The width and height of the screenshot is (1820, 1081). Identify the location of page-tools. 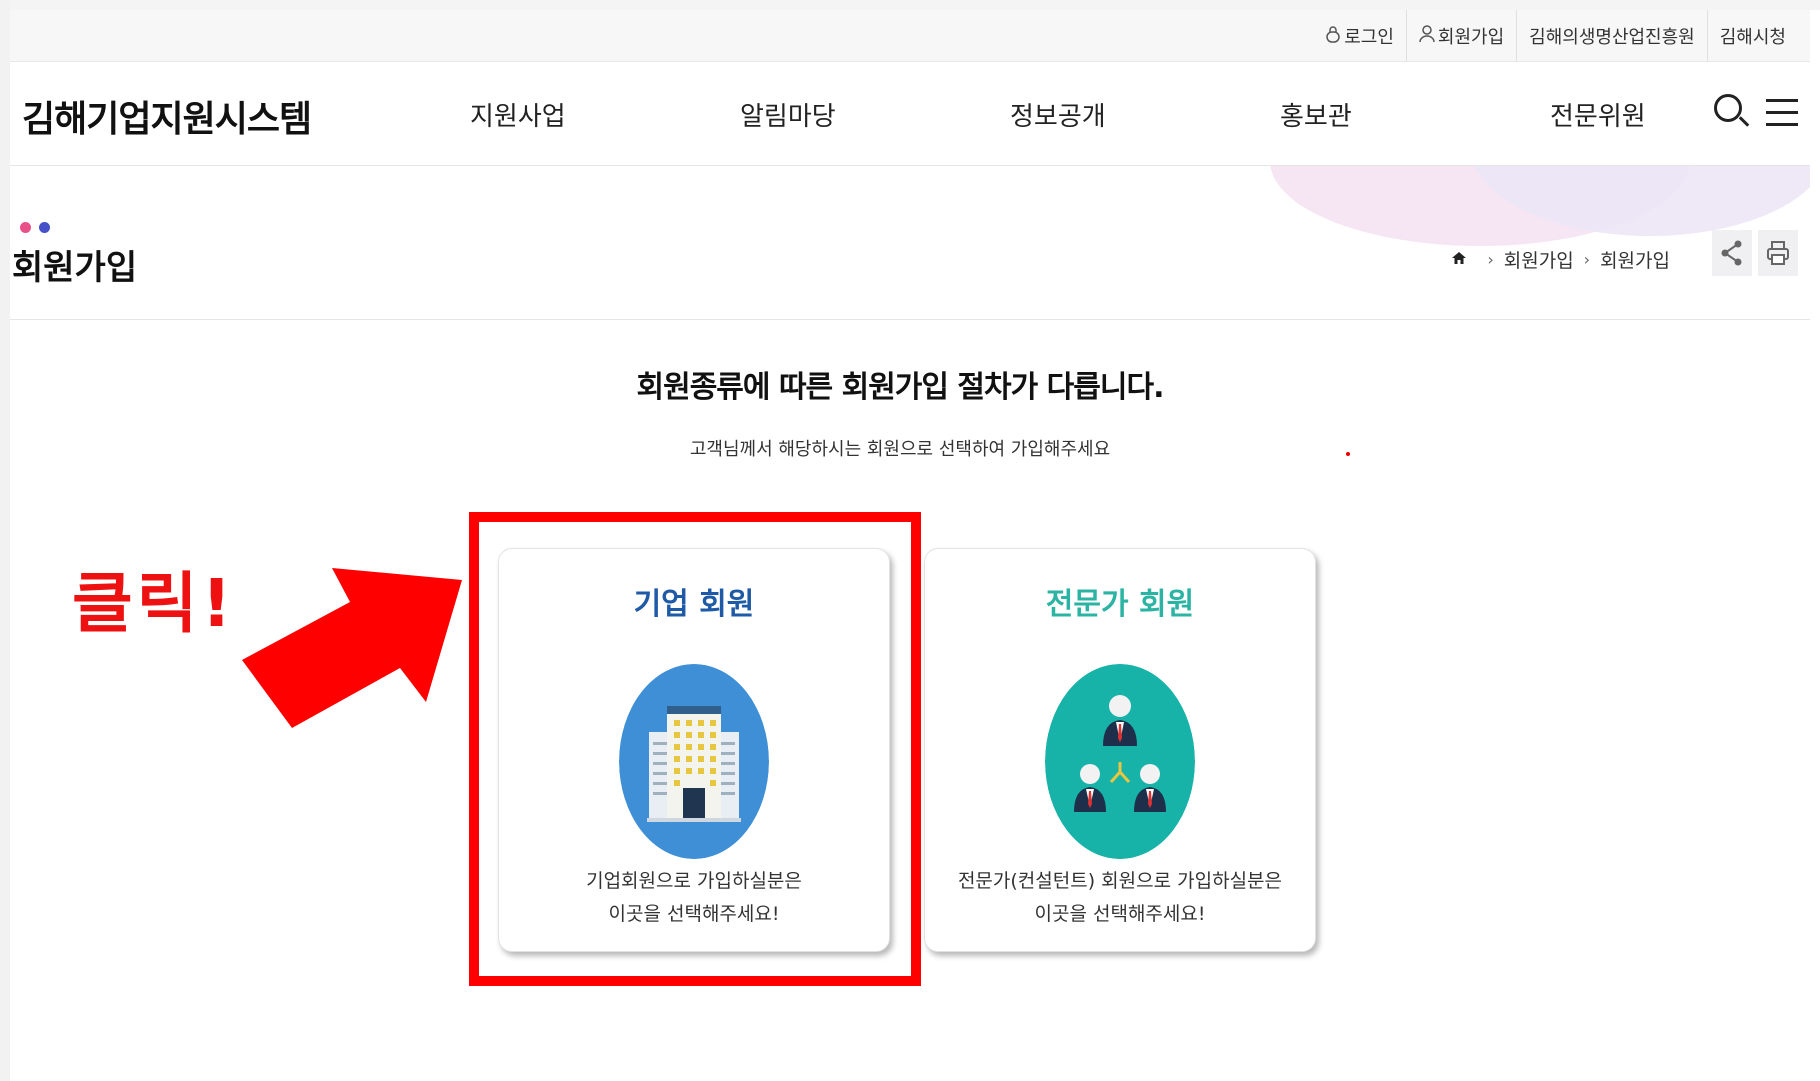
(1752, 253).